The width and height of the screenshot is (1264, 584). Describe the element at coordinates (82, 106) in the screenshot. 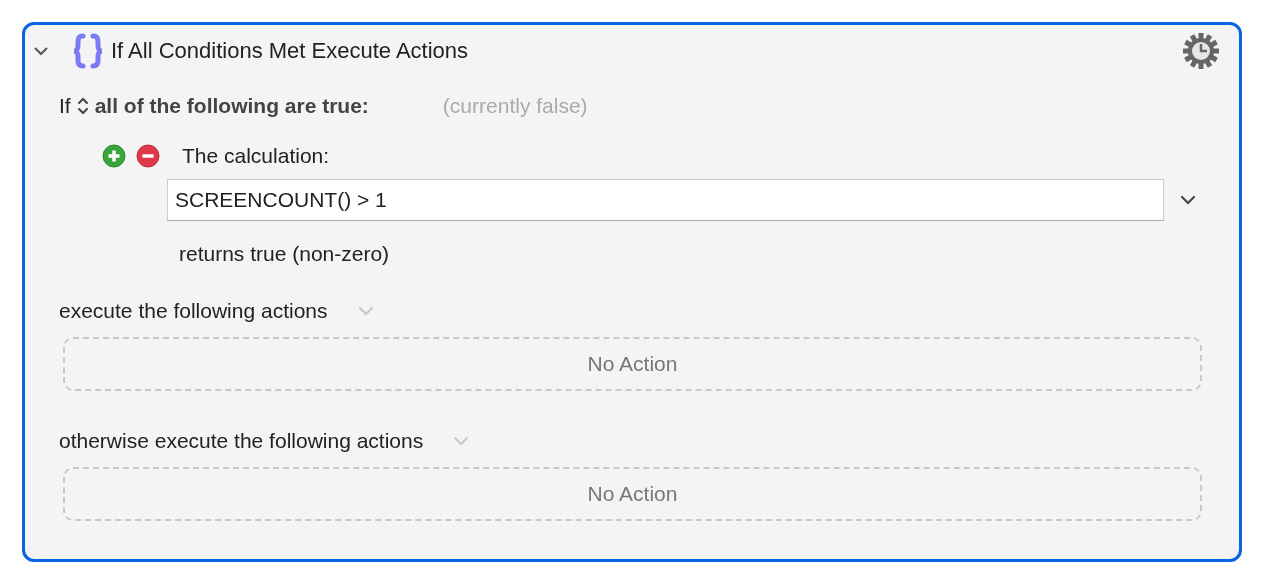

I see `updown-chevron-icon` at that location.